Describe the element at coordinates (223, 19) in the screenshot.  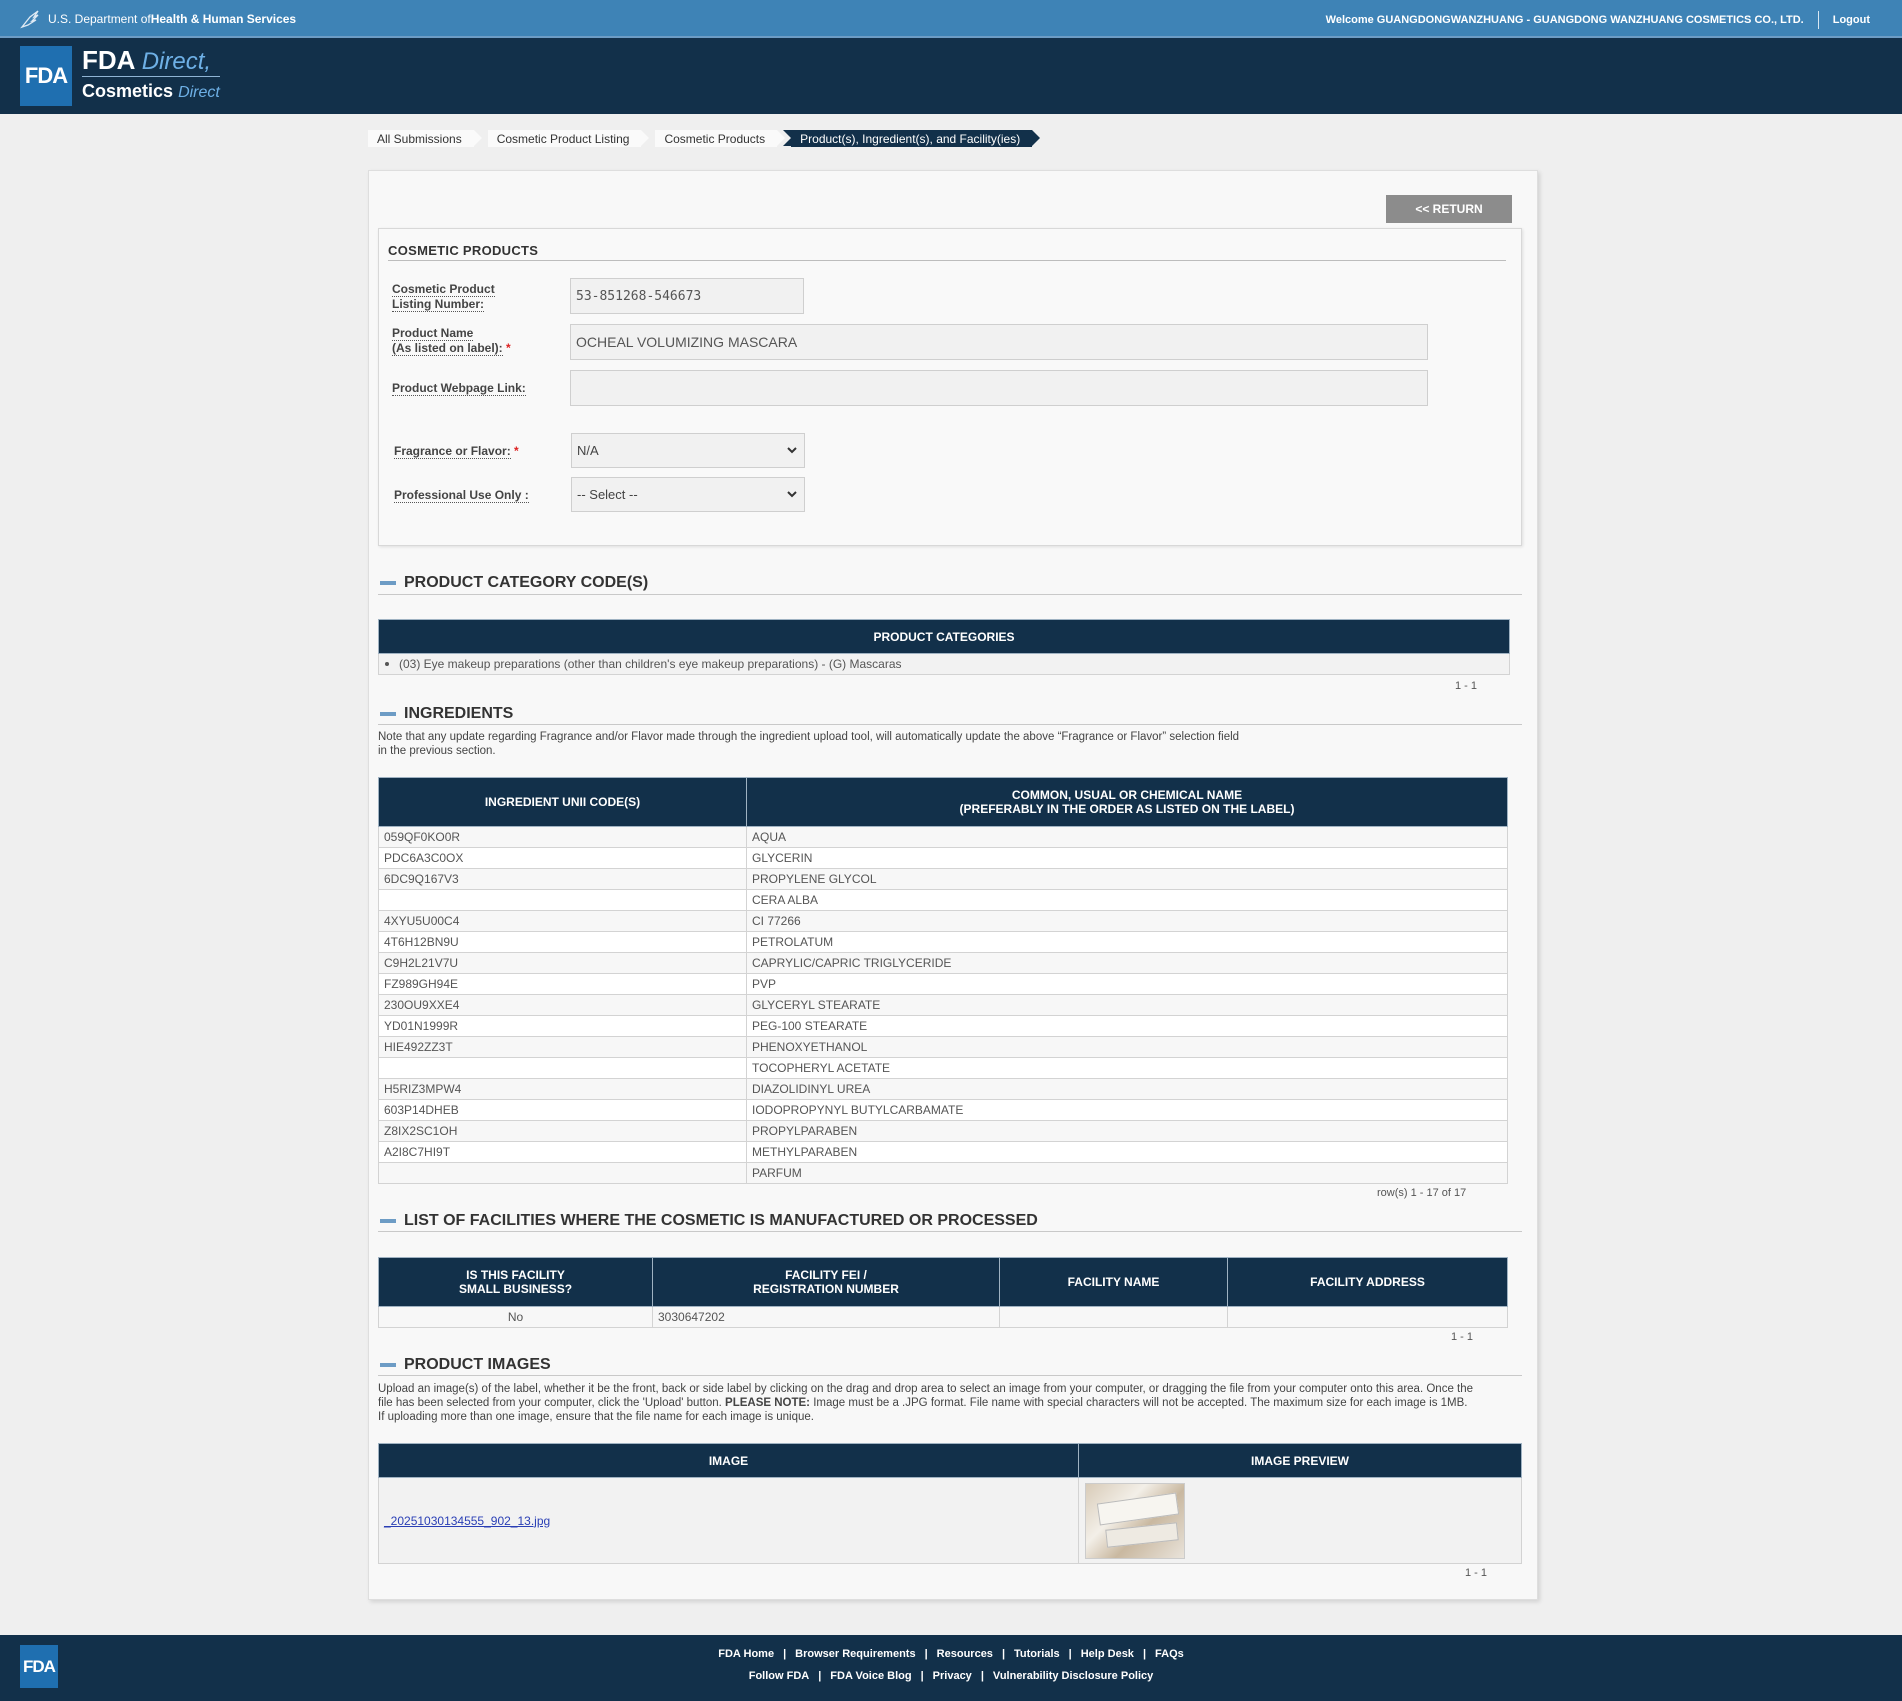
I see `hhs-dept-name: Health & Human Services` at that location.